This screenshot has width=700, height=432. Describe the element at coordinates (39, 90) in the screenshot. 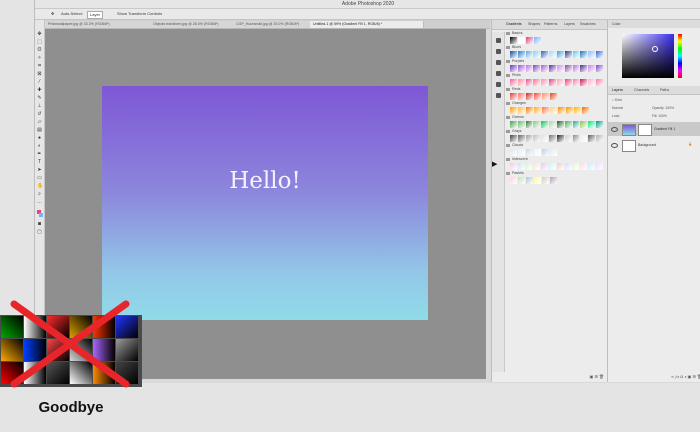

I see `healing-brush-tool-icon: ✚` at that location.